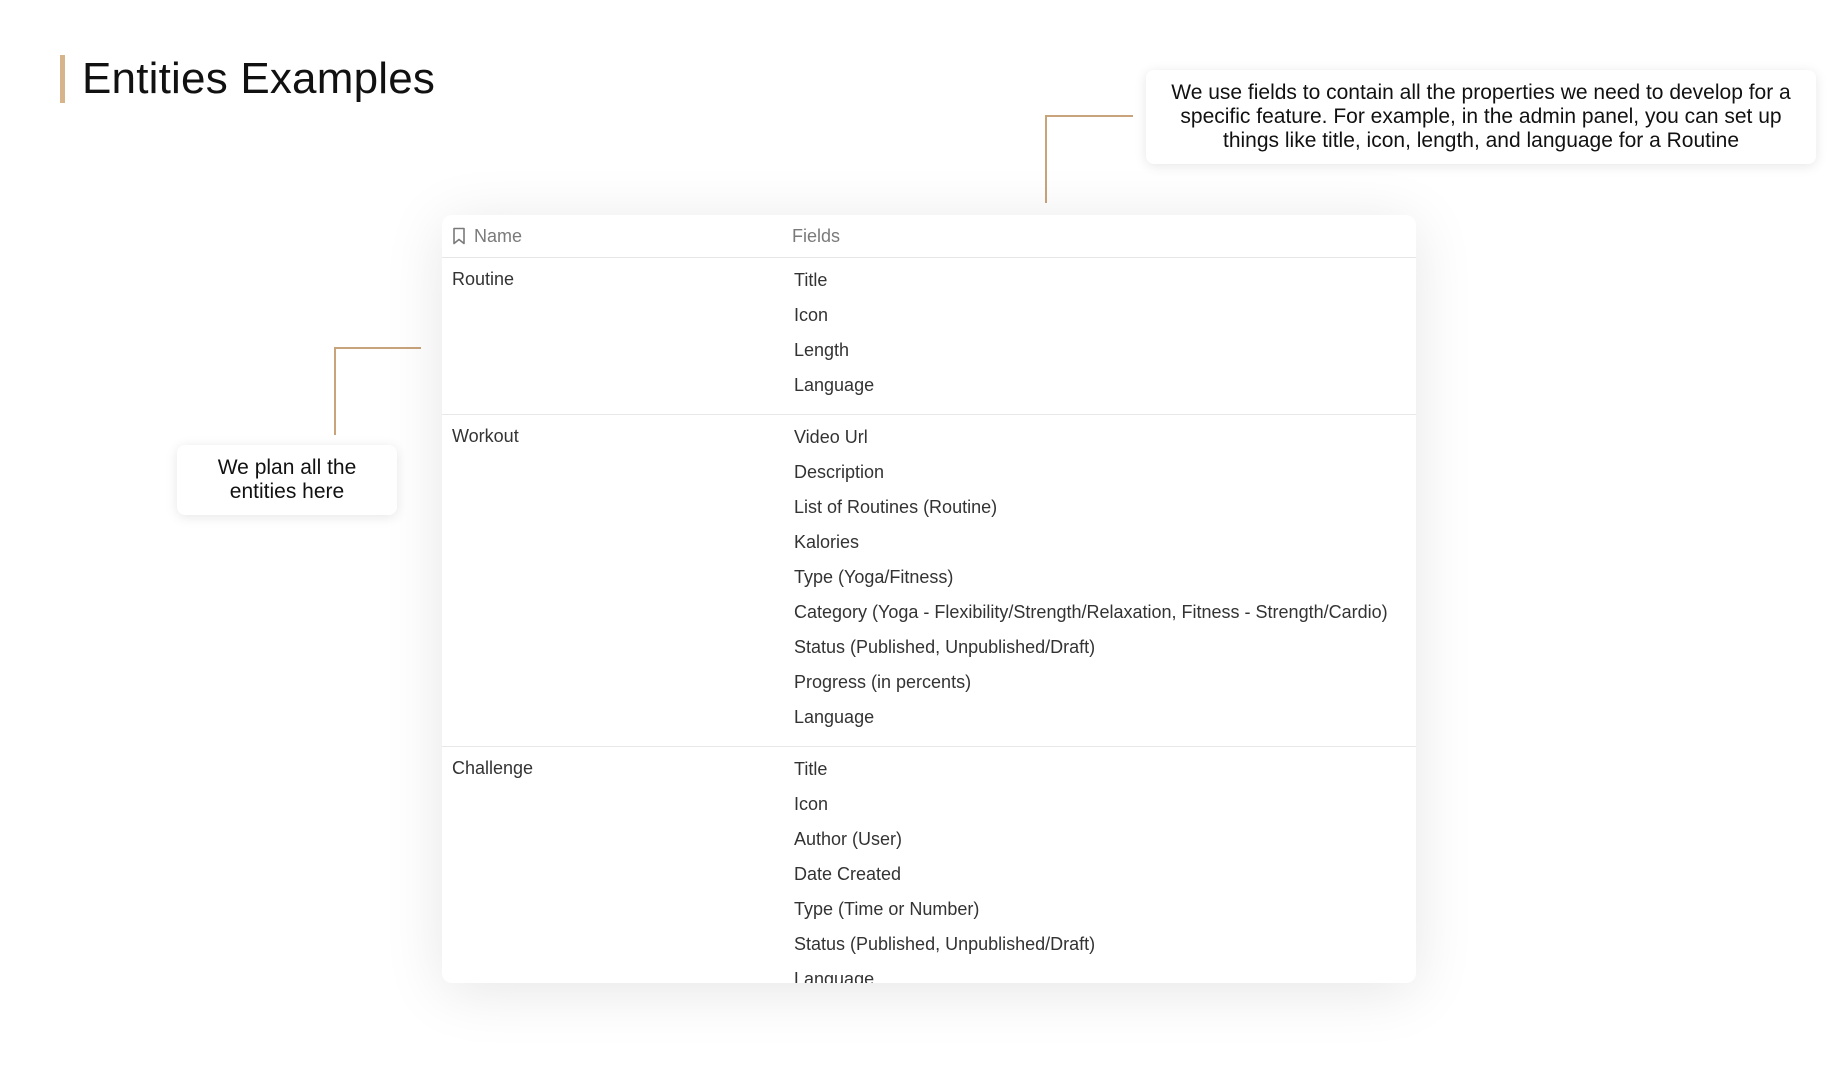  What do you see at coordinates (617, 236) in the screenshot?
I see `column-header-name: Name` at bounding box center [617, 236].